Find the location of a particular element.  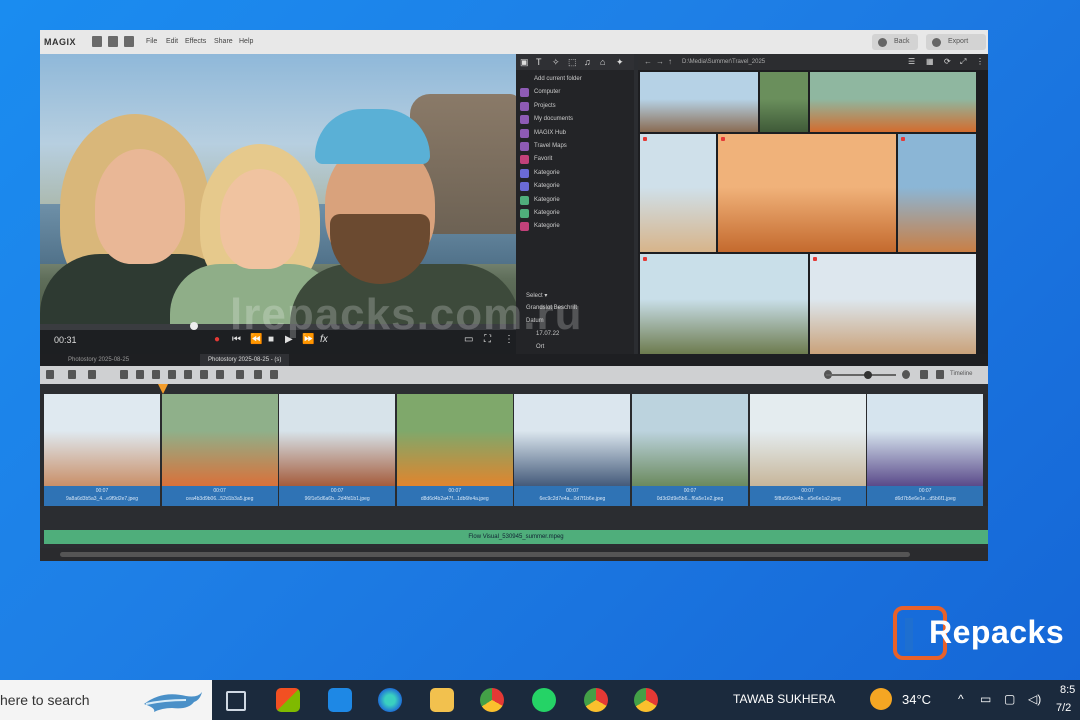

sidebar-item-label: Add current folder is located at coordinates (558, 79).